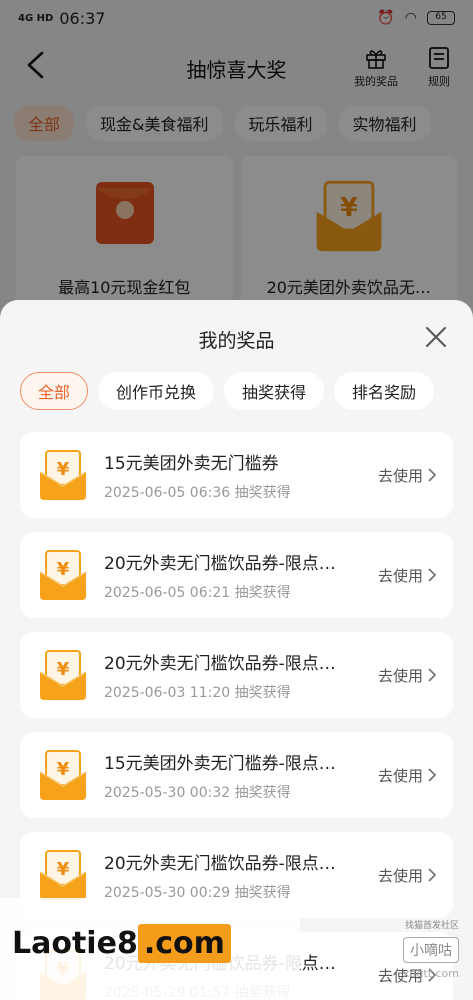  What do you see at coordinates (234, 875) in the screenshot?
I see `prize-row-text: 20元外卖无门槛饮品券-限点… 2025-05-30 00:29 抽奖获得` at bounding box center [234, 875].